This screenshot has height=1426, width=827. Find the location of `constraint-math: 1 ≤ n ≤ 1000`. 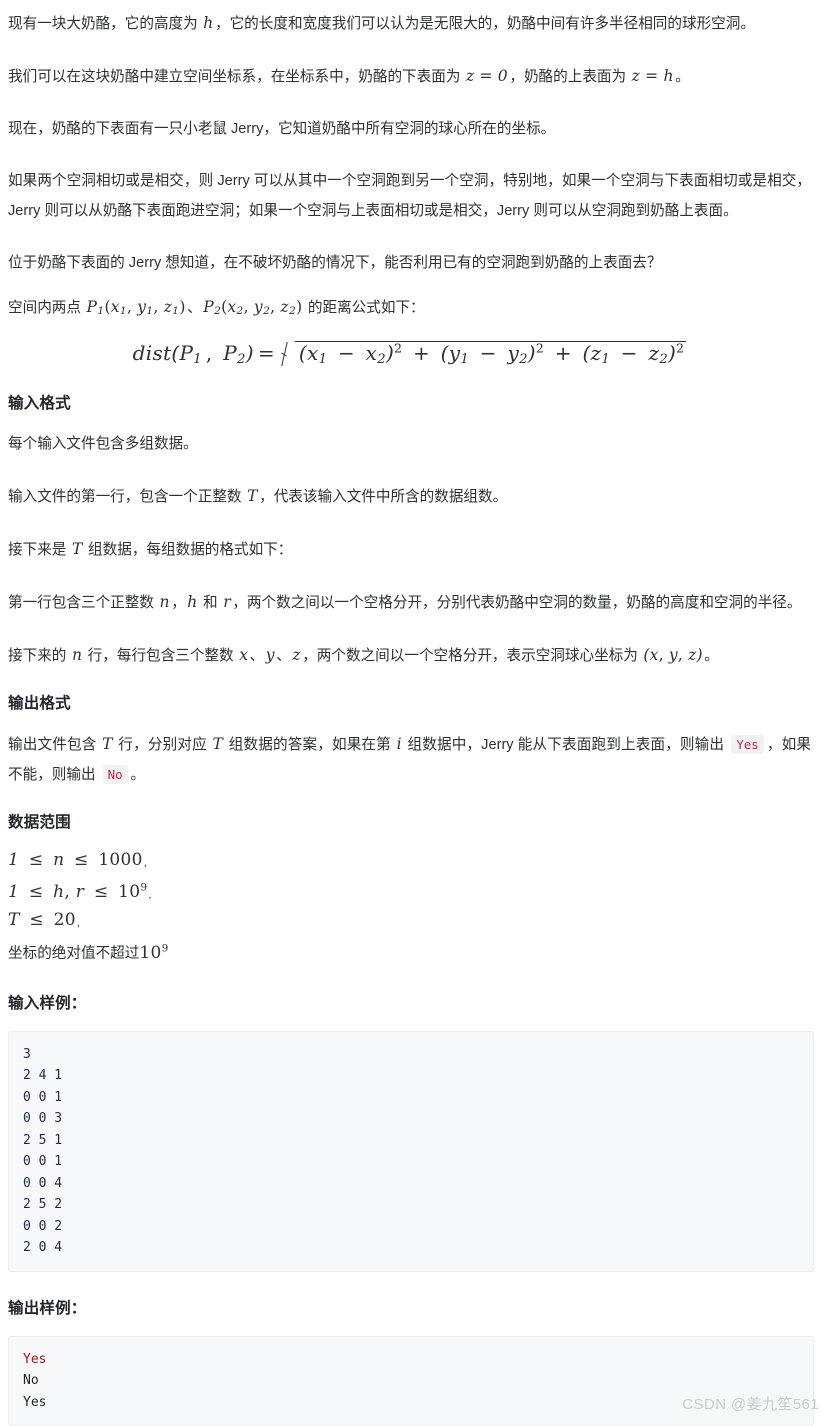

constraint-math: 1 ≤ n ≤ 1000 is located at coordinates (75, 860).